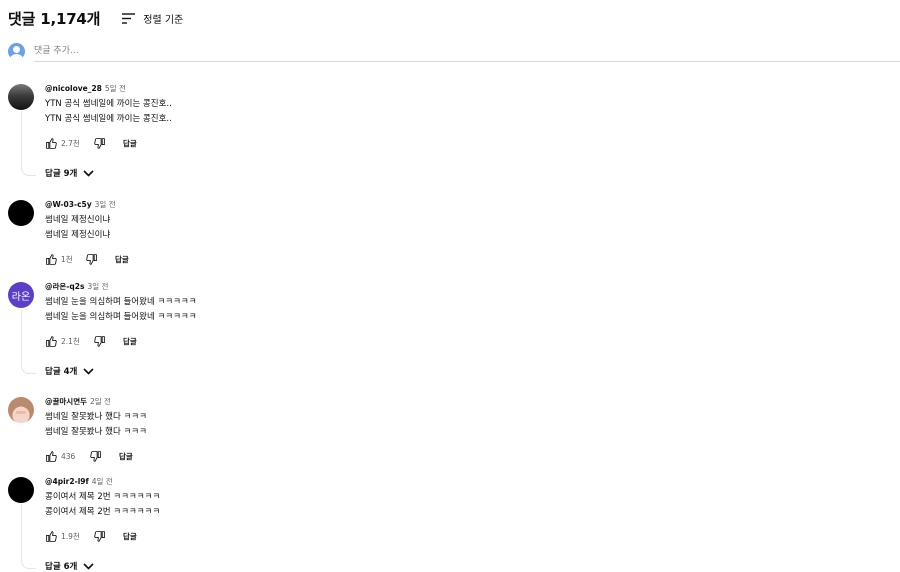  Describe the element at coordinates (61, 174) in the screenshot. I see `replies-label: 답글 9개` at that location.